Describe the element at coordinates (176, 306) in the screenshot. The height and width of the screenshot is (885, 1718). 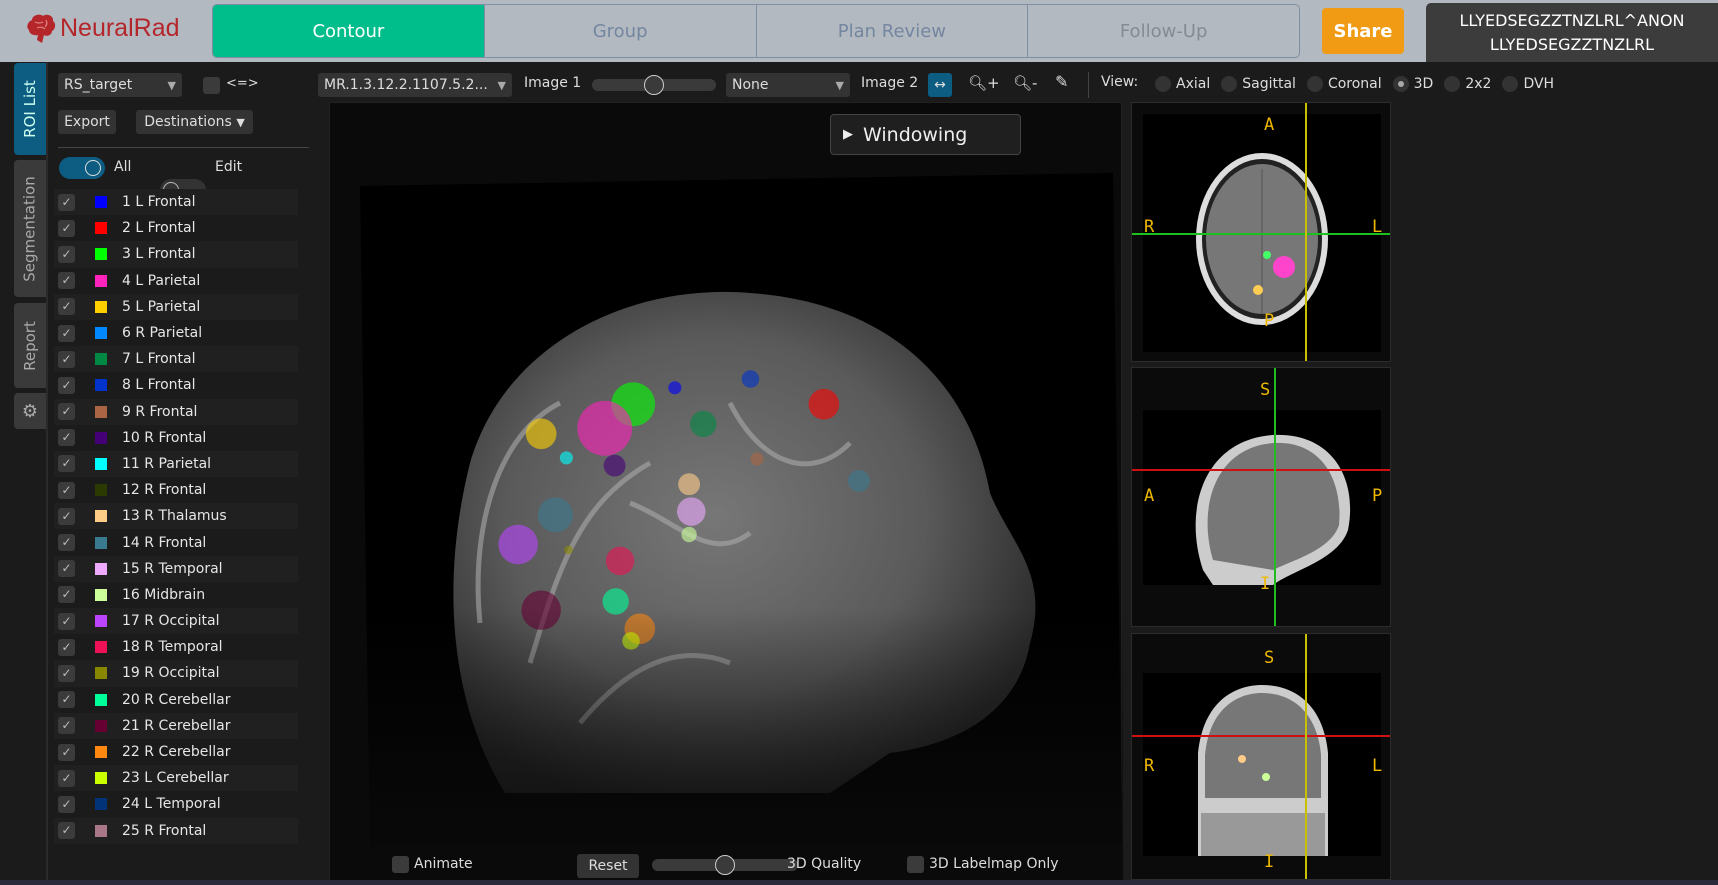
I see `roi-row: ✓ 5 L Parietal` at that location.